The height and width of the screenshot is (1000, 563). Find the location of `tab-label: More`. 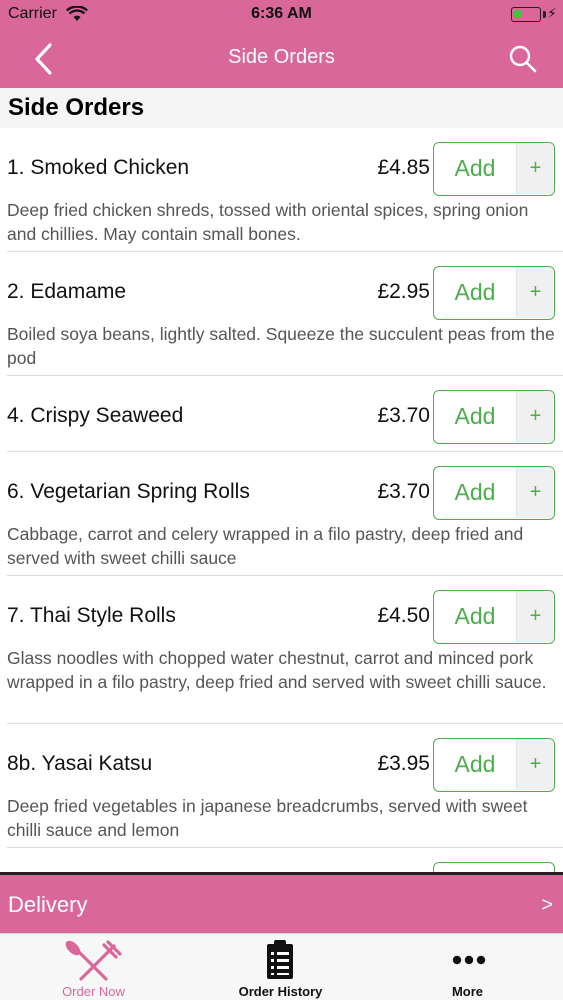

tab-label: More is located at coordinates (467, 991).